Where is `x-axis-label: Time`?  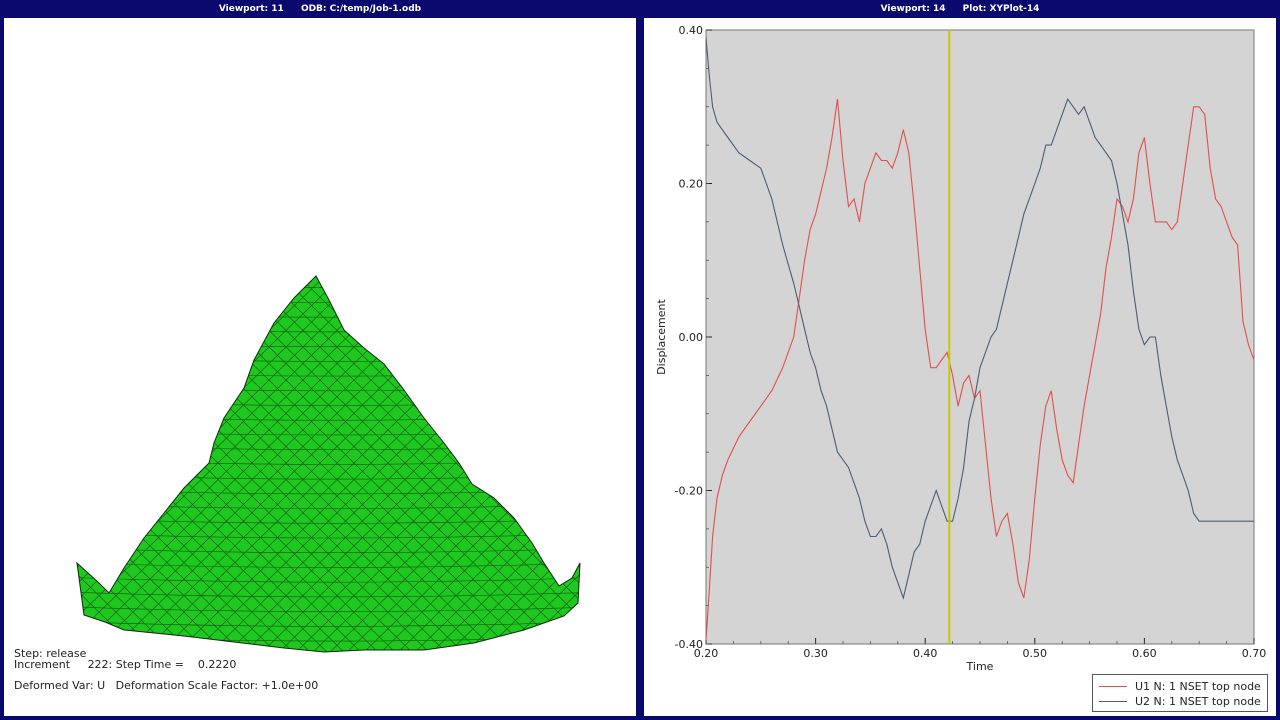
x-axis-label: Time is located at coordinates (980, 666).